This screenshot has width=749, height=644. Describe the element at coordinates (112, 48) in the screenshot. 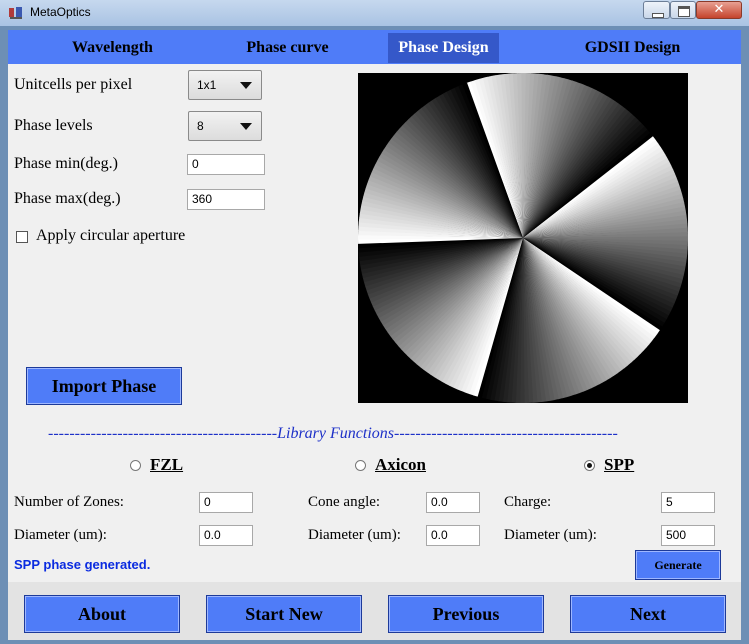

I see `tab-wavelength: Wavelength` at that location.